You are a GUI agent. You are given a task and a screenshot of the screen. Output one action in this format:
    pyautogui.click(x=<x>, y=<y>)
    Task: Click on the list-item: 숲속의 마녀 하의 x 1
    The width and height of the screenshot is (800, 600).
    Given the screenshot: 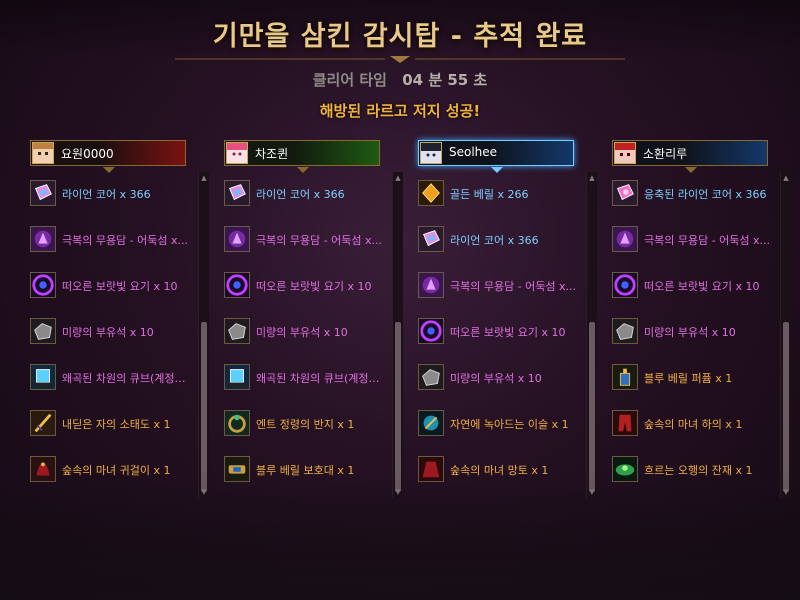 What is the action you would take?
    pyautogui.click(x=694, y=433)
    